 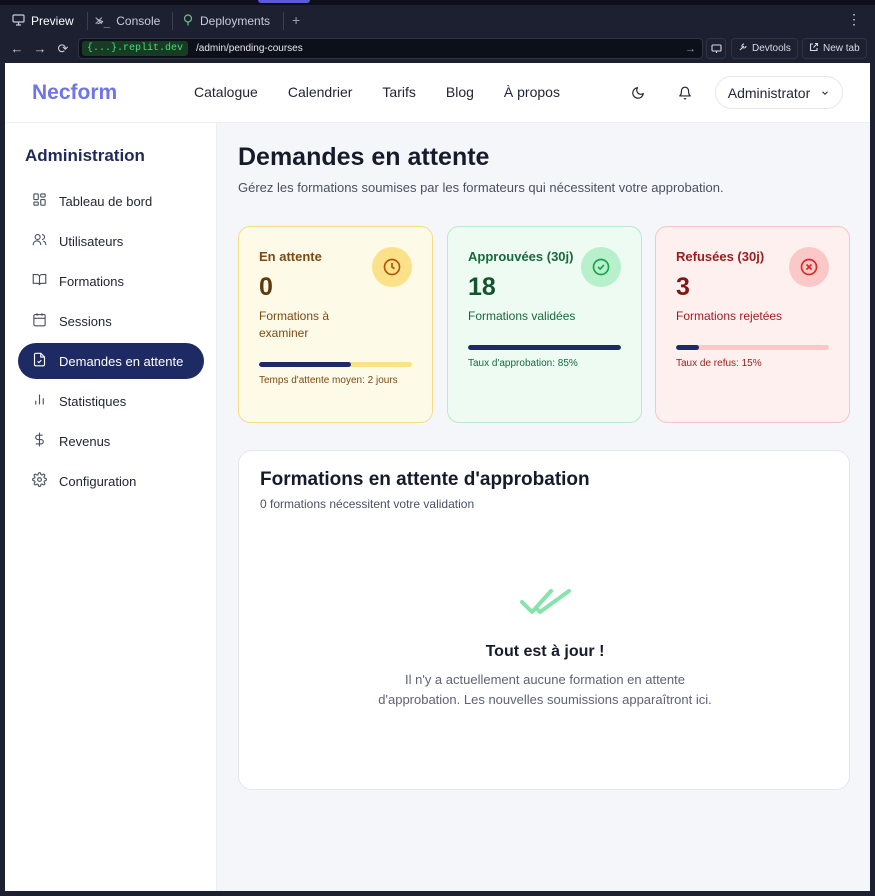 I want to click on page-title: Demandes en attente, so click(x=364, y=157).